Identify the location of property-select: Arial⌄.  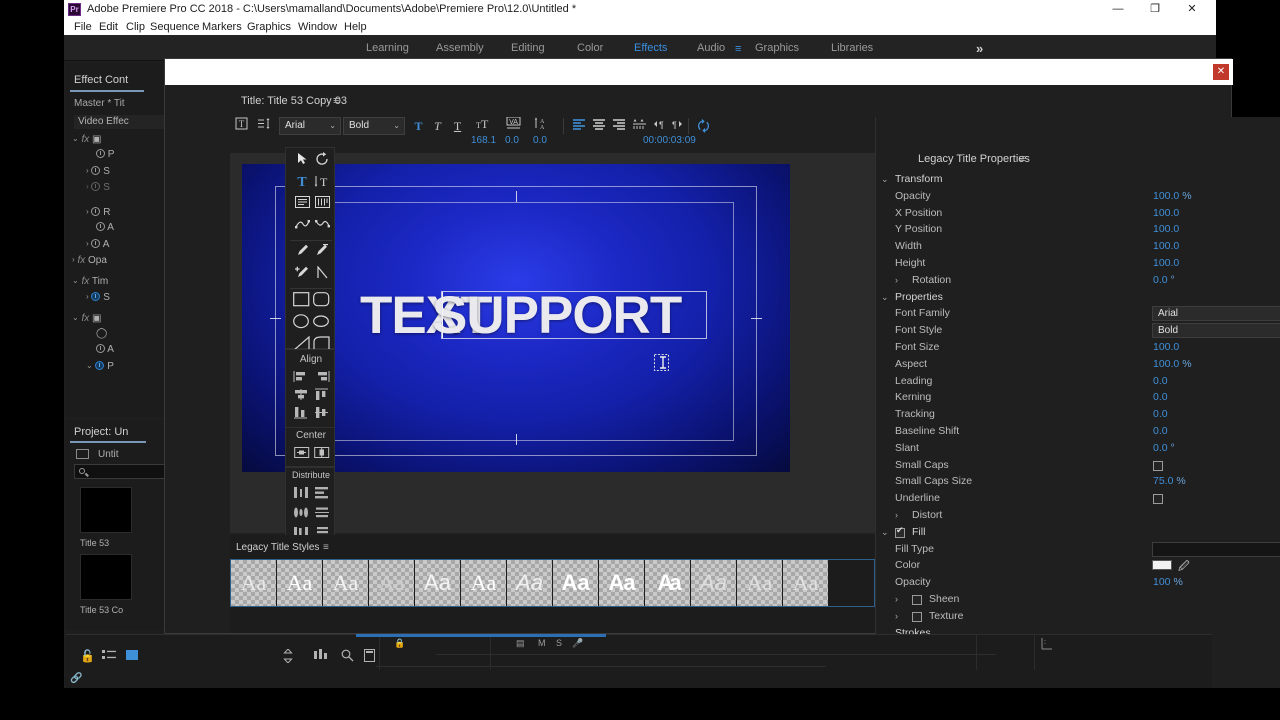
(1216, 314).